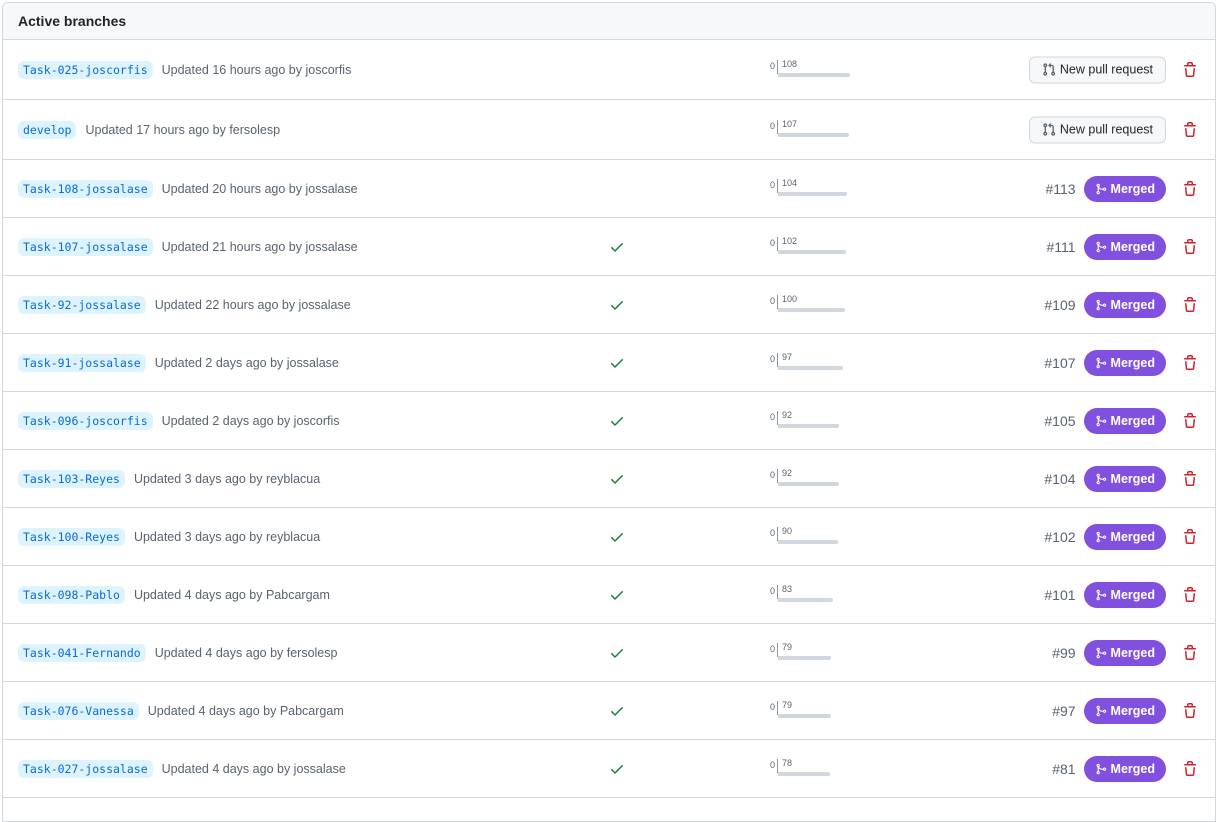 The height and width of the screenshot is (822, 1220). Describe the element at coordinates (813, 130) in the screenshot. I see `ahead-behind-indicator: 0 107` at that location.